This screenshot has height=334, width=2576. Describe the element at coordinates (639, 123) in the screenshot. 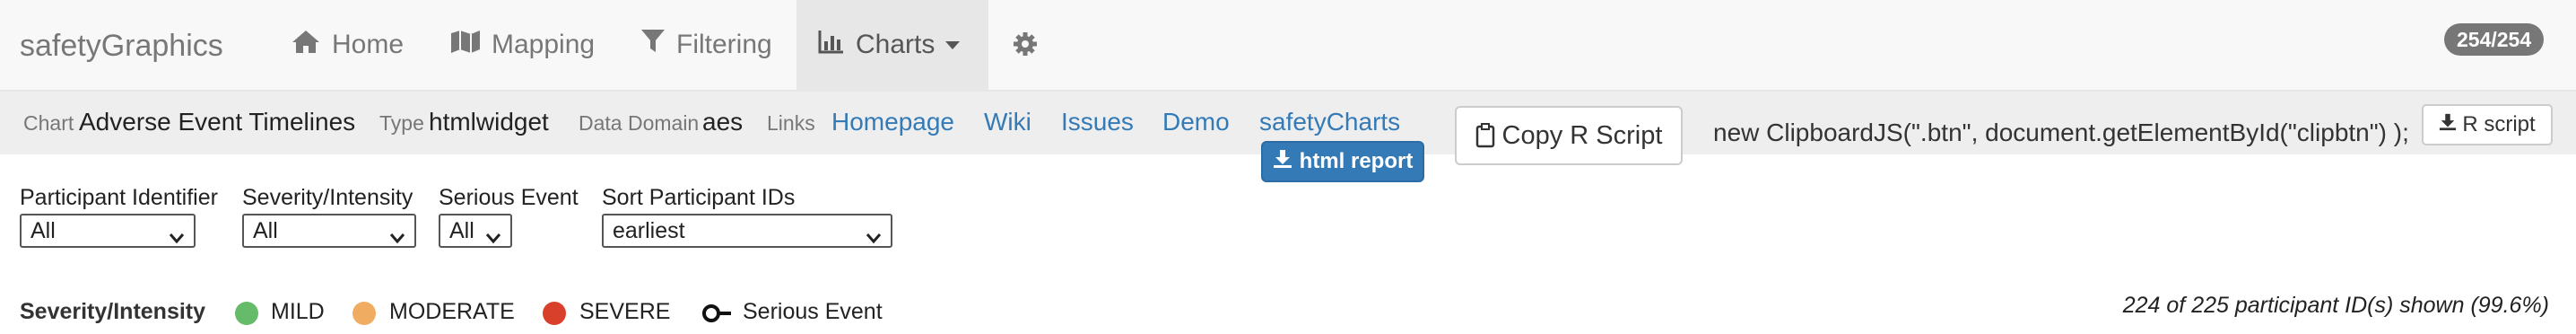

I see `data-domain-label: Data Domain` at that location.